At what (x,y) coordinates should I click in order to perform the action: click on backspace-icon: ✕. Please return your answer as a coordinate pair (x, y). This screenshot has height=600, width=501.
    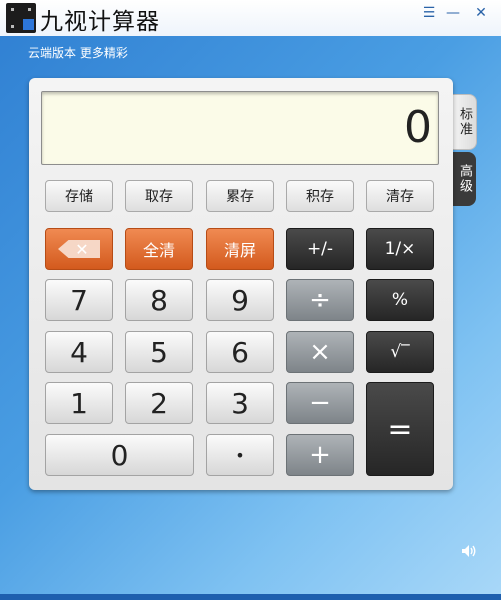
    Looking at the image, I should click on (79, 249).